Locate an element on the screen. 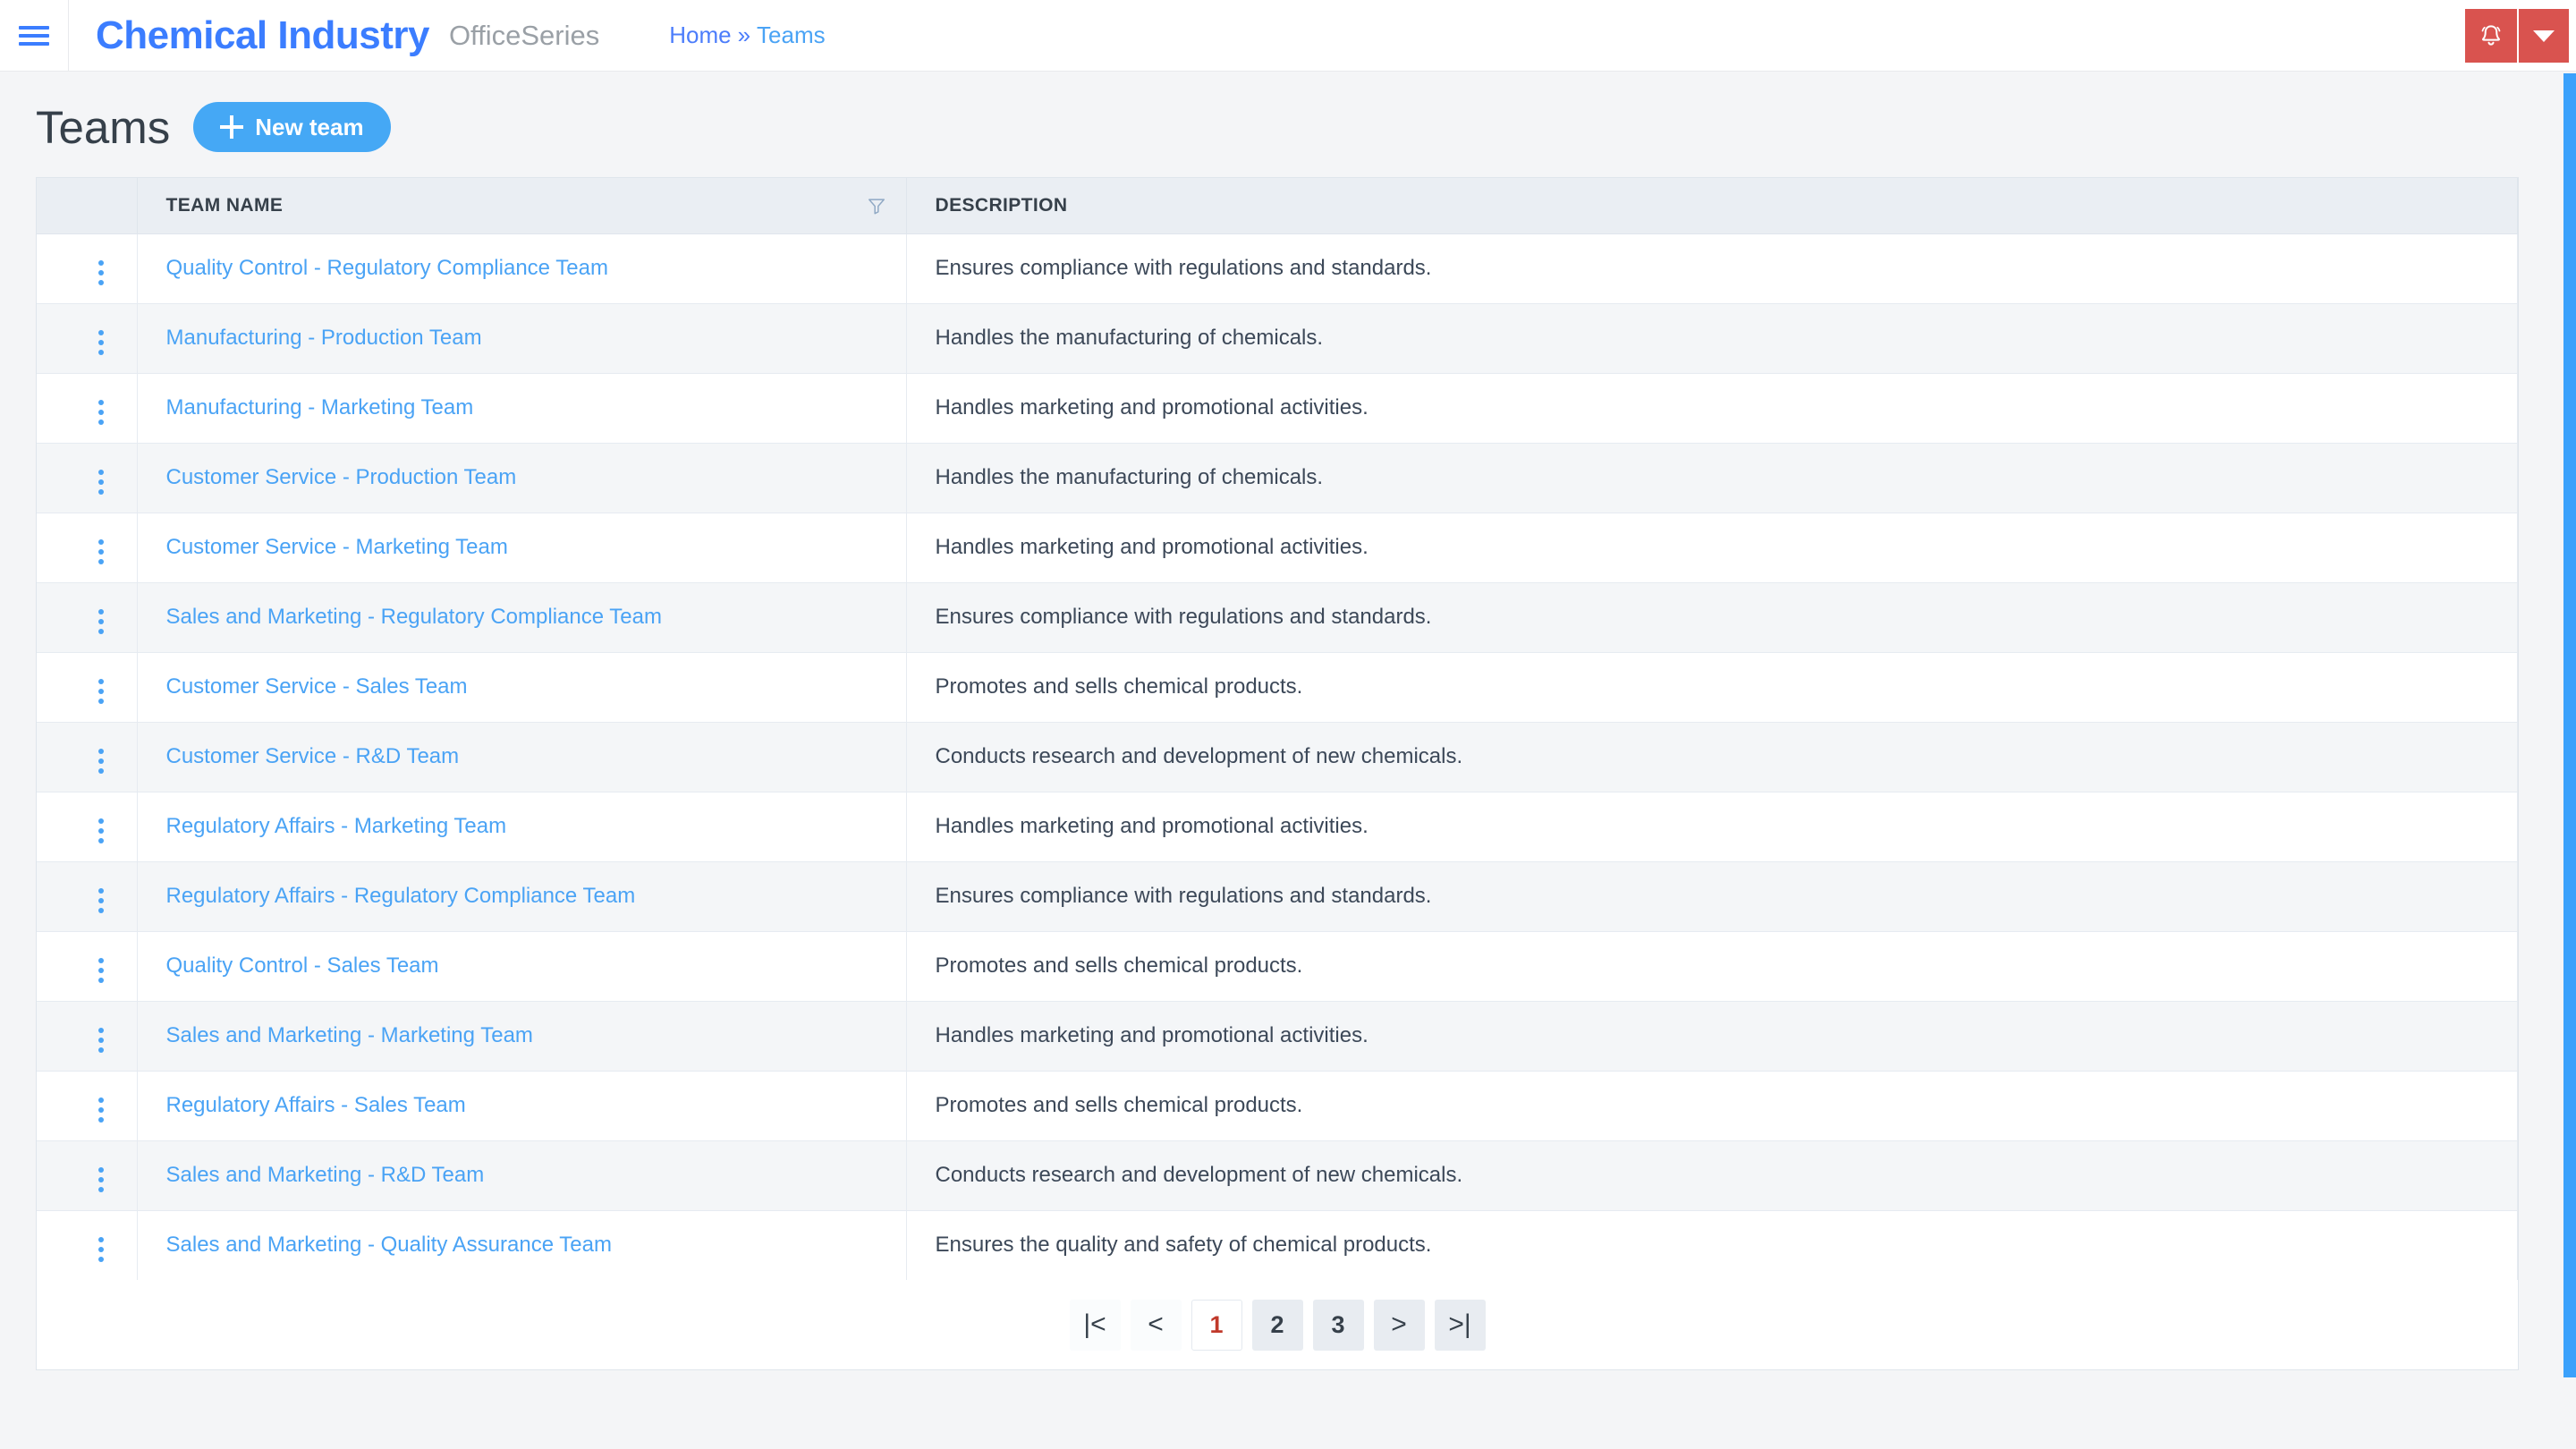 Image resolution: width=2576 pixels, height=1449 pixels. notification-button is located at coordinates (2492, 36).